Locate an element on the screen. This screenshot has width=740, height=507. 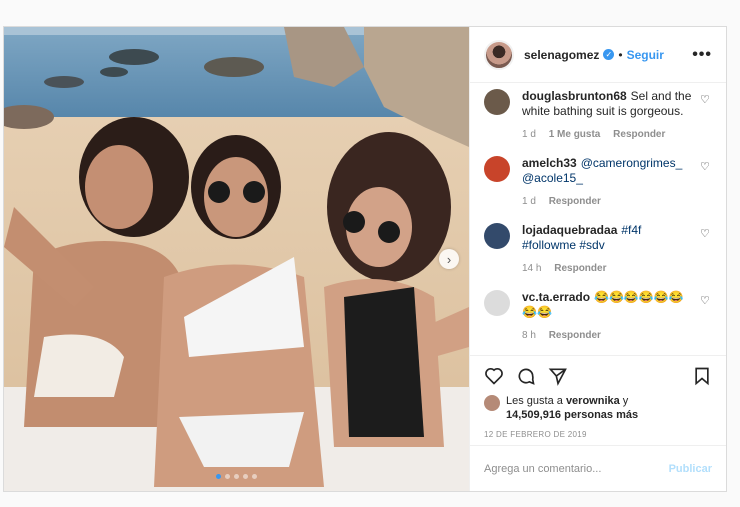
comment-time: 14 h is located at coordinates (532, 268).